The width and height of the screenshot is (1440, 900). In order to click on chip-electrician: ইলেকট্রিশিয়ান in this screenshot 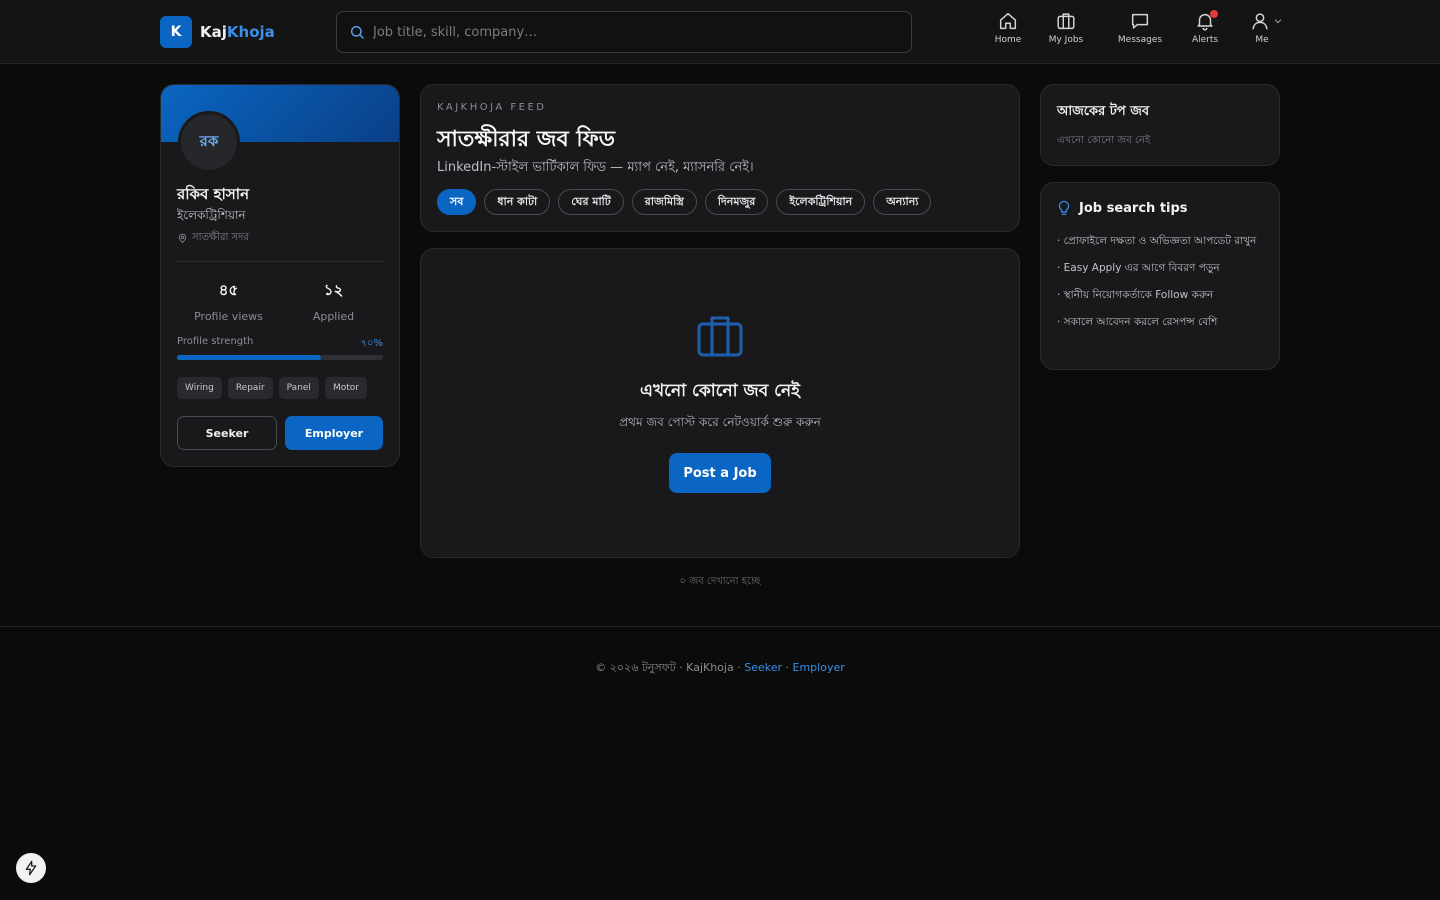, I will do `click(821, 202)`.